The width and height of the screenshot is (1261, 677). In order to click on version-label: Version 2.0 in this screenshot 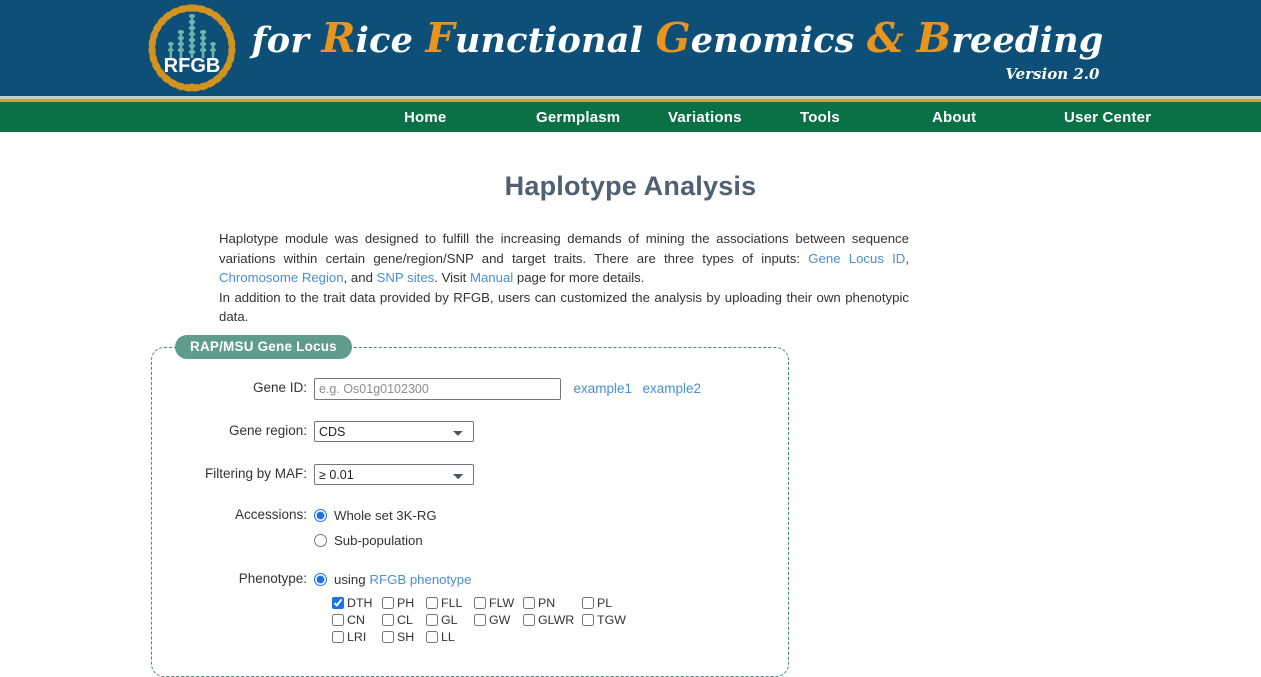, I will do `click(1052, 73)`.